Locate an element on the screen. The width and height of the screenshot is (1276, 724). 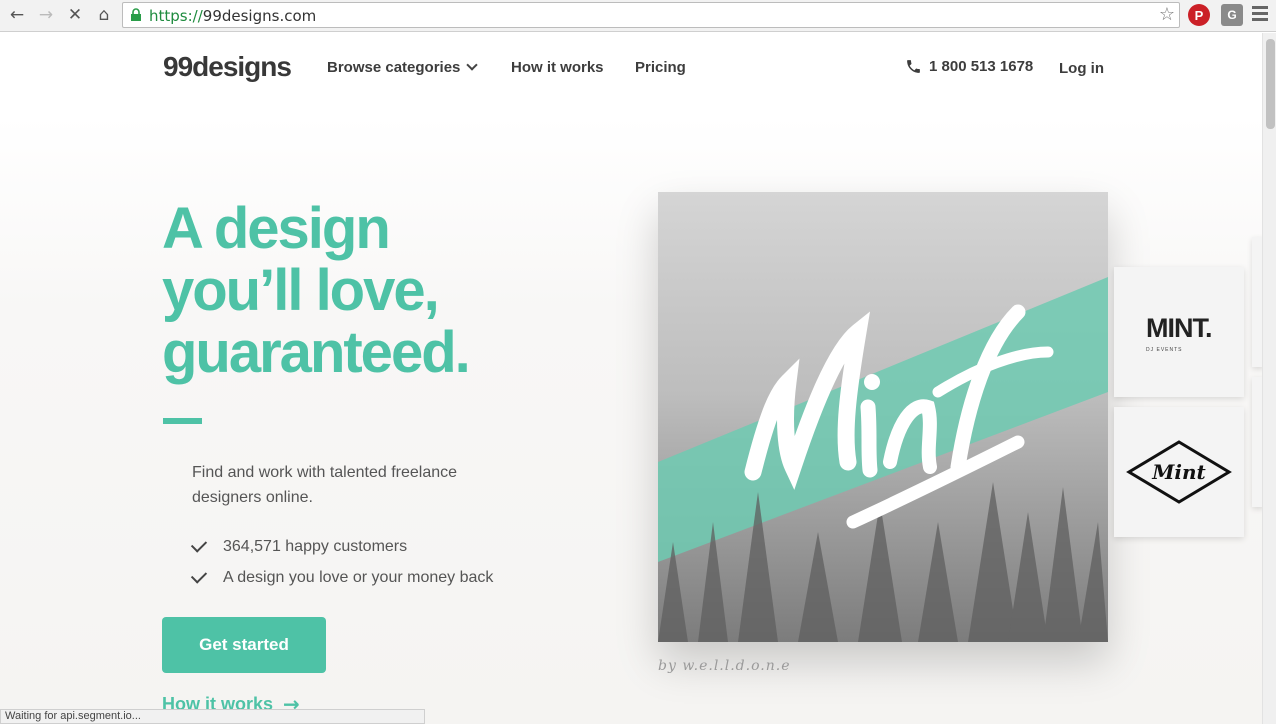
thumbnail-logo-subtext: DJ EVENTS is located at coordinates (1164, 350).